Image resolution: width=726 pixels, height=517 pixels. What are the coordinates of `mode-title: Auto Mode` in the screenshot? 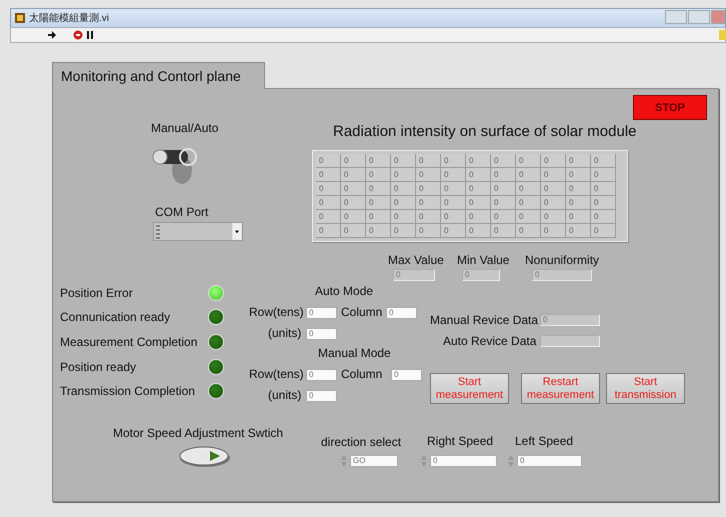 It's located at (344, 291).